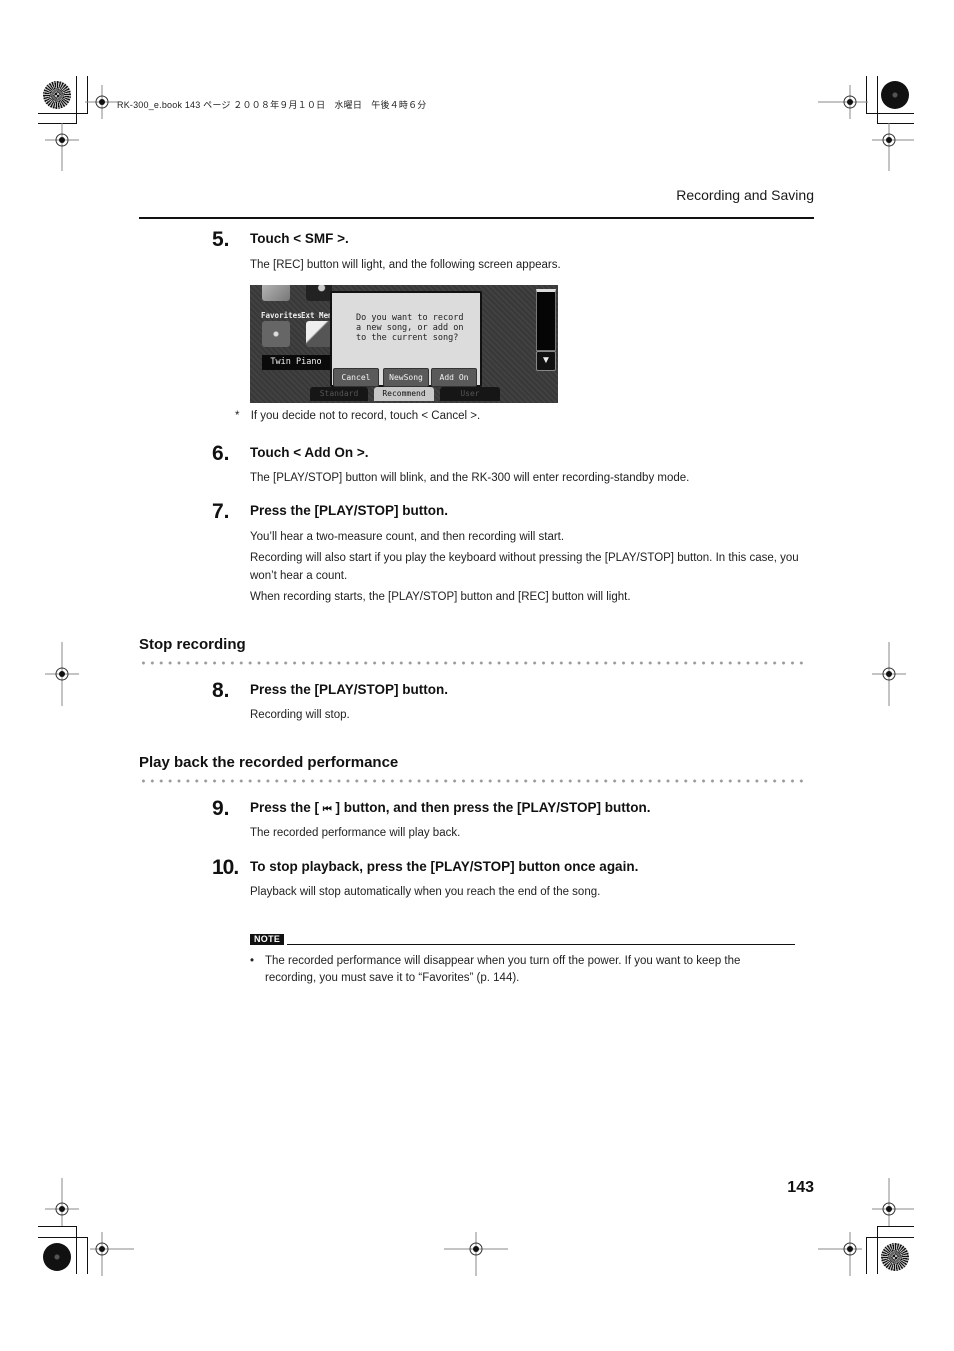 This screenshot has width=954, height=1351. What do you see at coordinates (546, 320) in the screenshot?
I see `scrollbar` at bounding box center [546, 320].